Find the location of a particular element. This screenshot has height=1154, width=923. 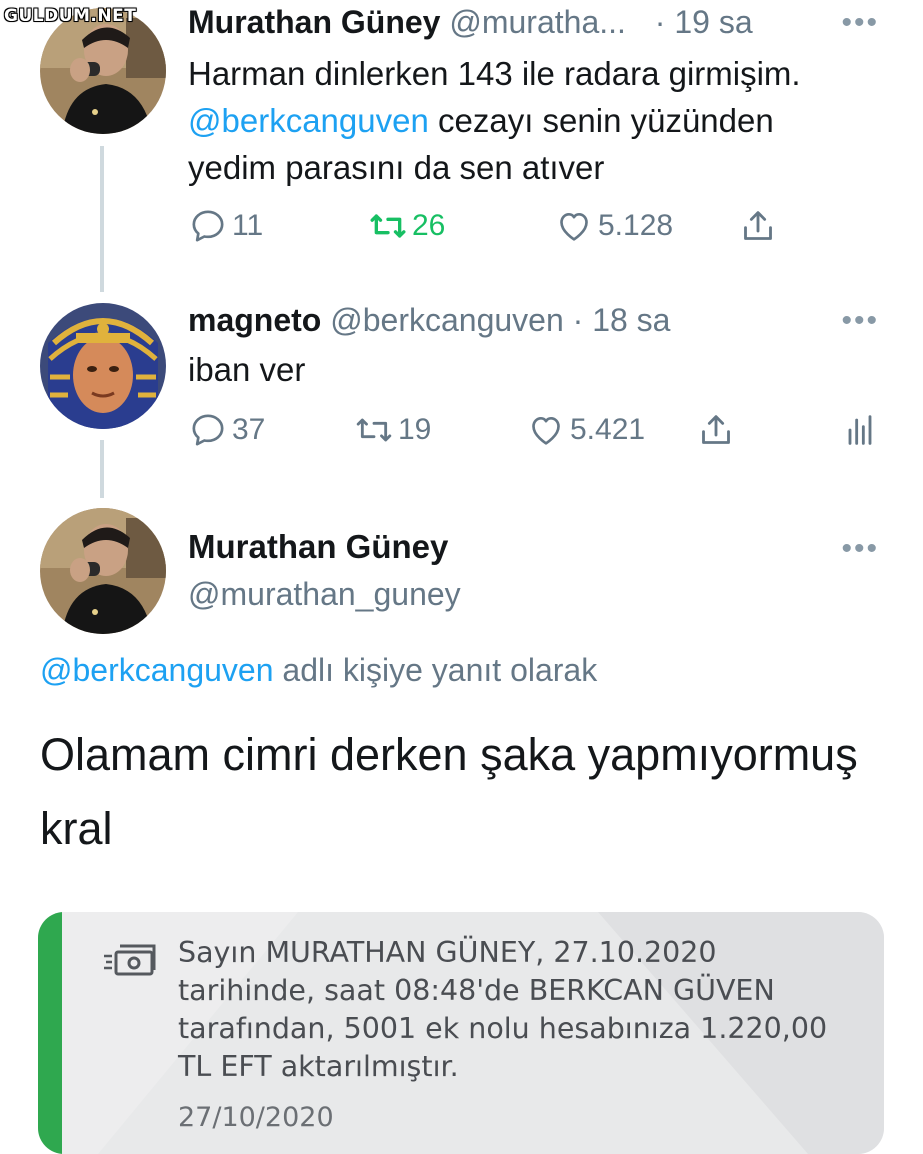

tweet-header: magneto @berkcanguven · 18 sa is located at coordinates (429, 320).